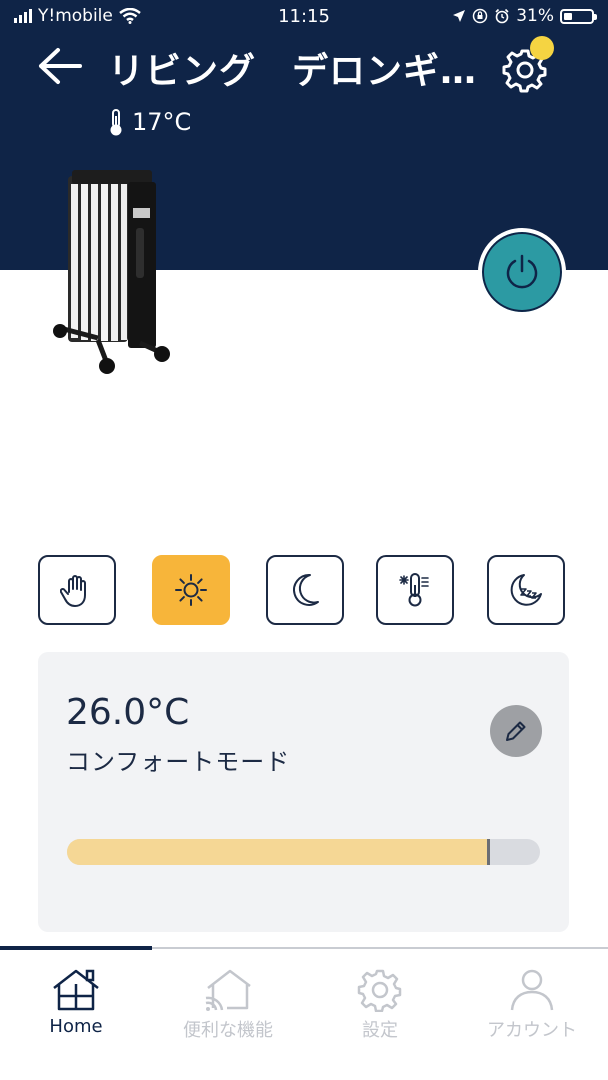 This screenshot has width=608, height=1080. What do you see at coordinates (380, 1030) in the screenshot?
I see `nav-settings-label: 設定` at bounding box center [380, 1030].